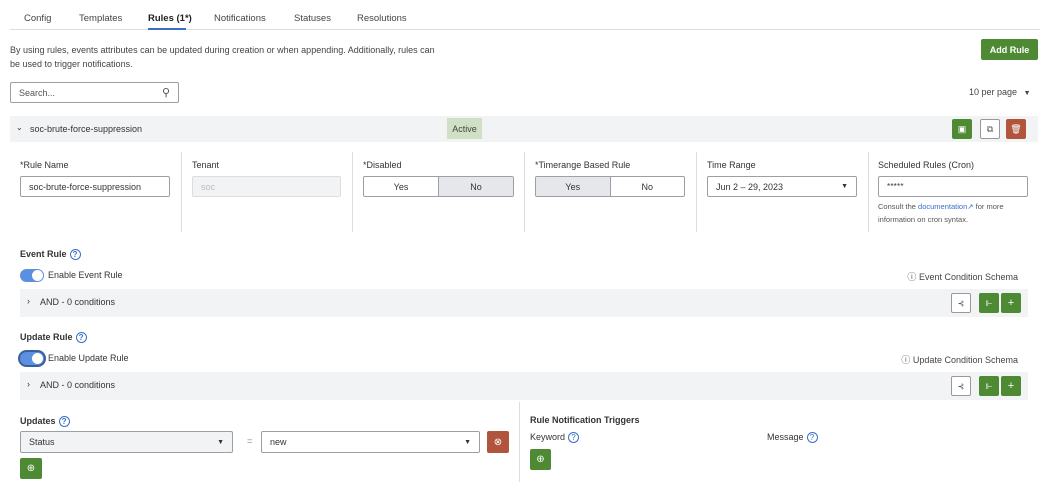 The height and width of the screenshot is (495, 1044). What do you see at coordinates (970, 206) in the screenshot?
I see `external-link-icon: ↗` at bounding box center [970, 206].